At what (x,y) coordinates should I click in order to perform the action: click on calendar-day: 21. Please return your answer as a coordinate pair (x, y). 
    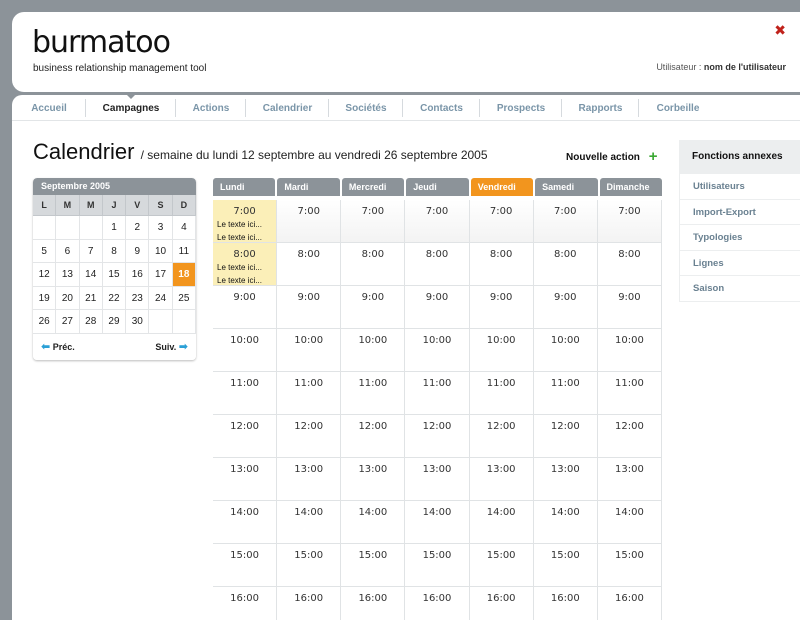
    Looking at the image, I should click on (91, 298).